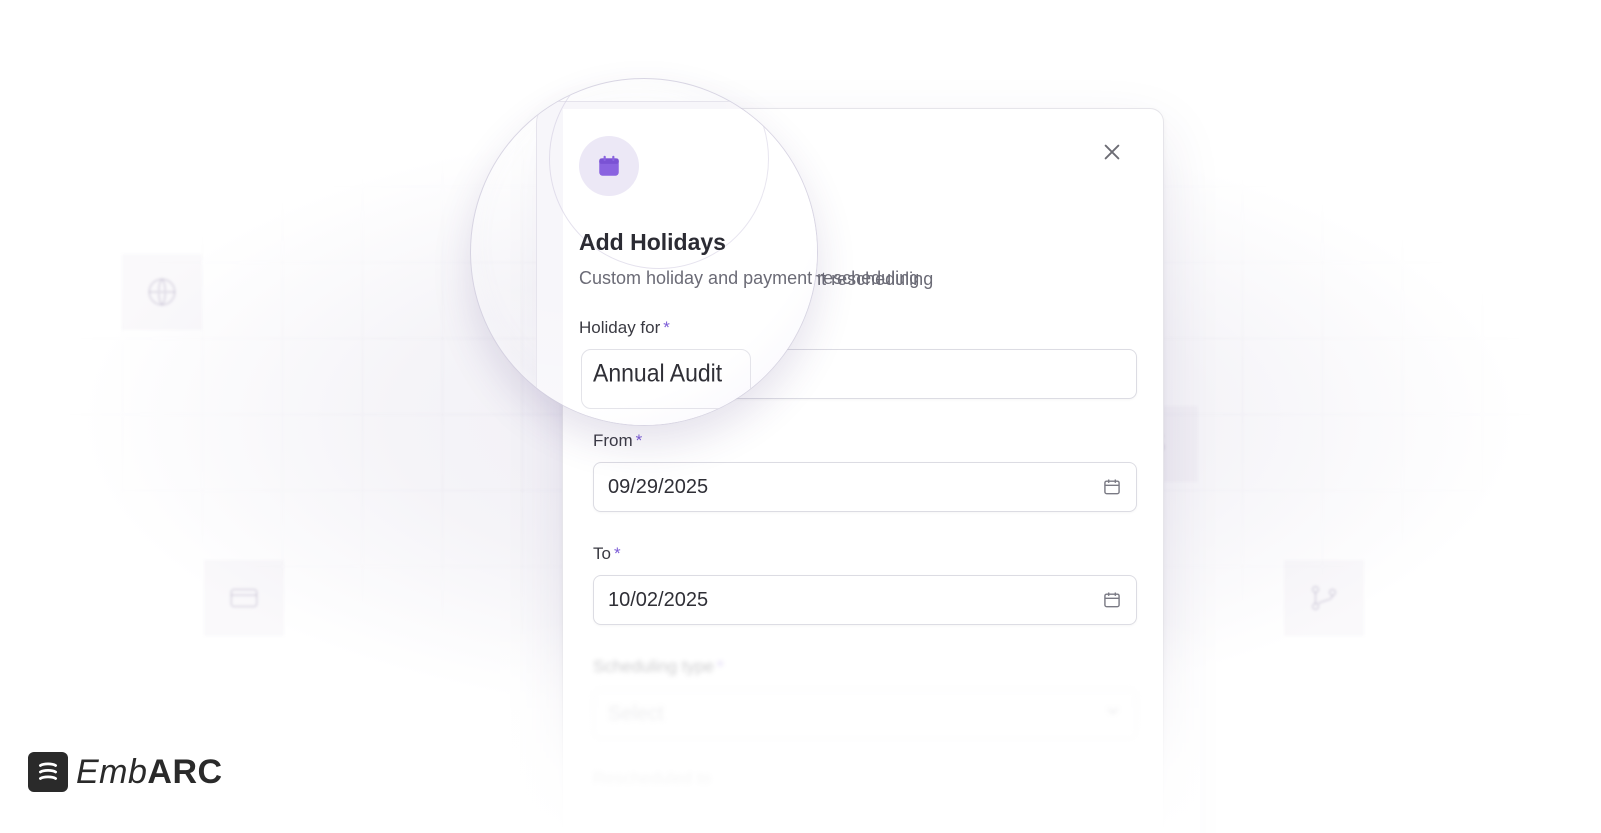 This screenshot has height=833, width=1601. What do you see at coordinates (112, 771) in the screenshot?
I see `logo-text-light: Emb` at bounding box center [112, 771].